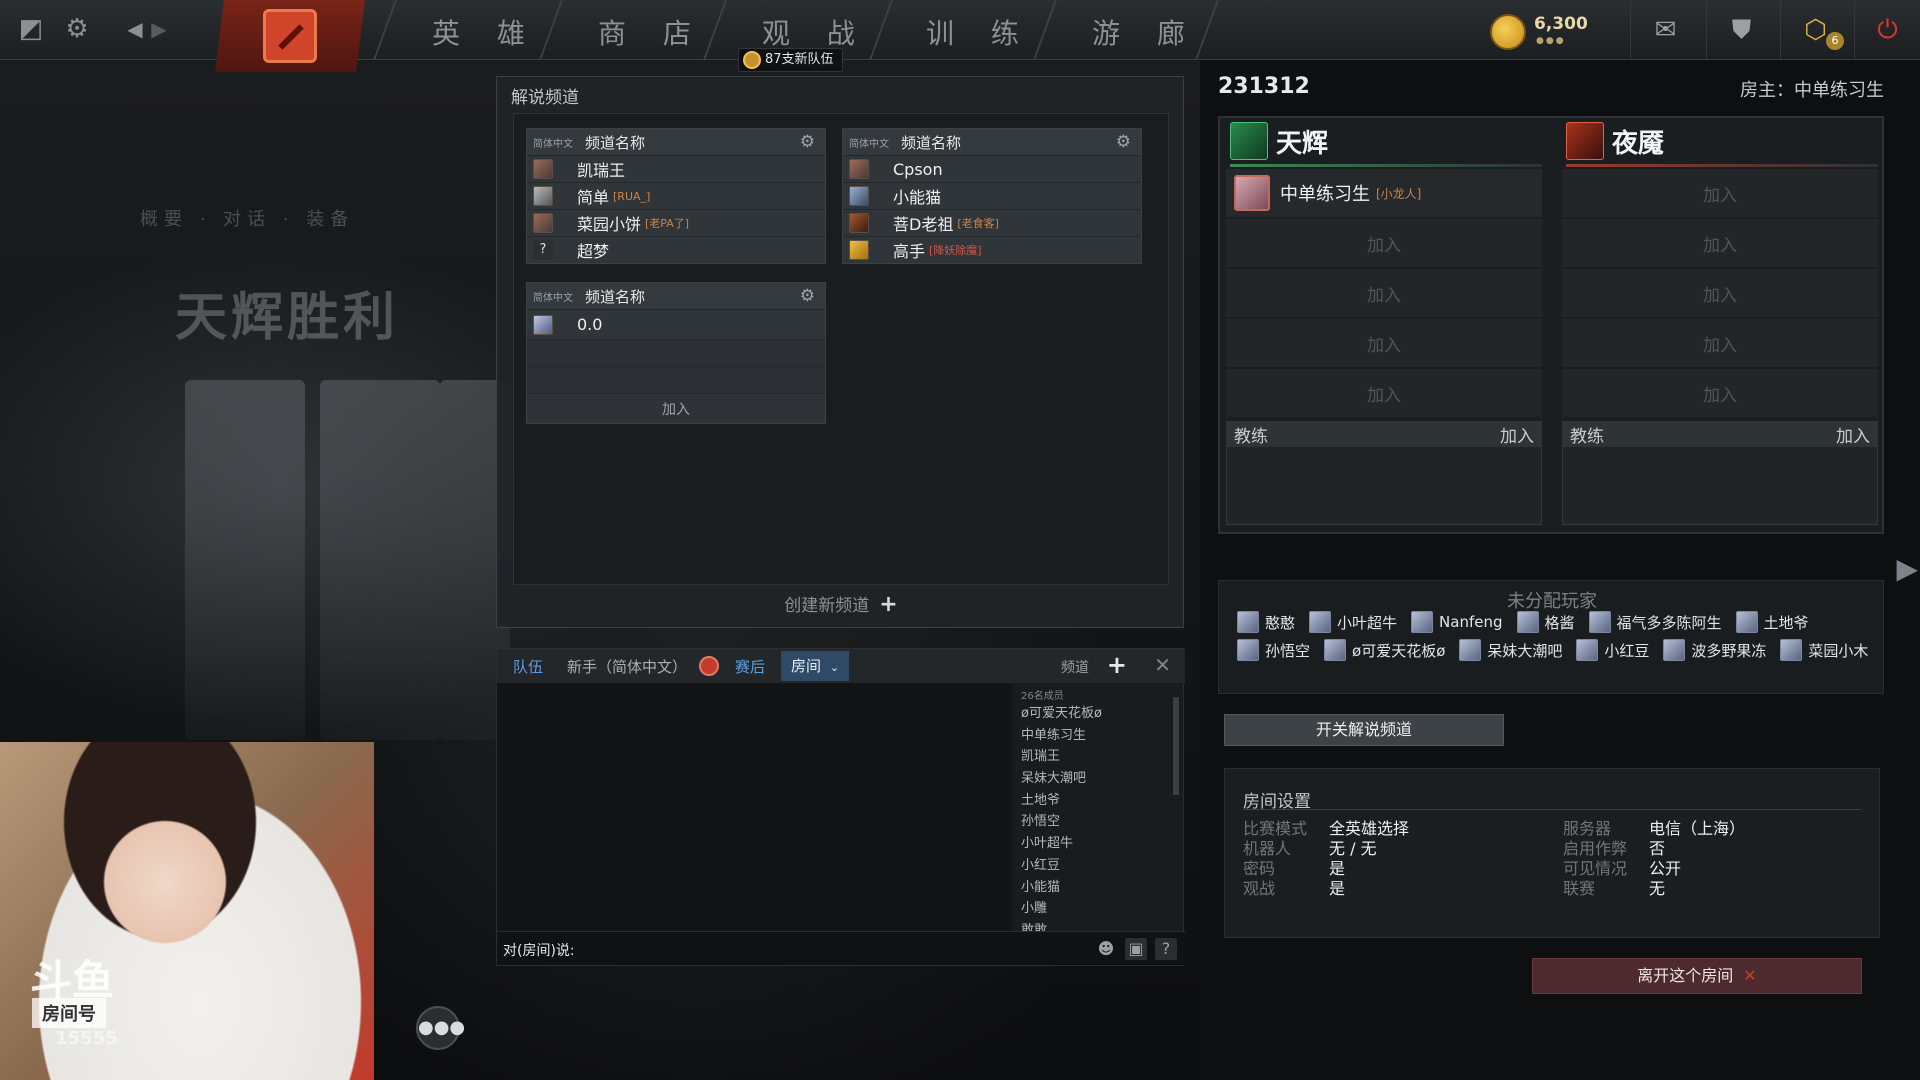  What do you see at coordinates (841, 604) in the screenshot?
I see `create-channel-button: 创建新频道 +` at bounding box center [841, 604].